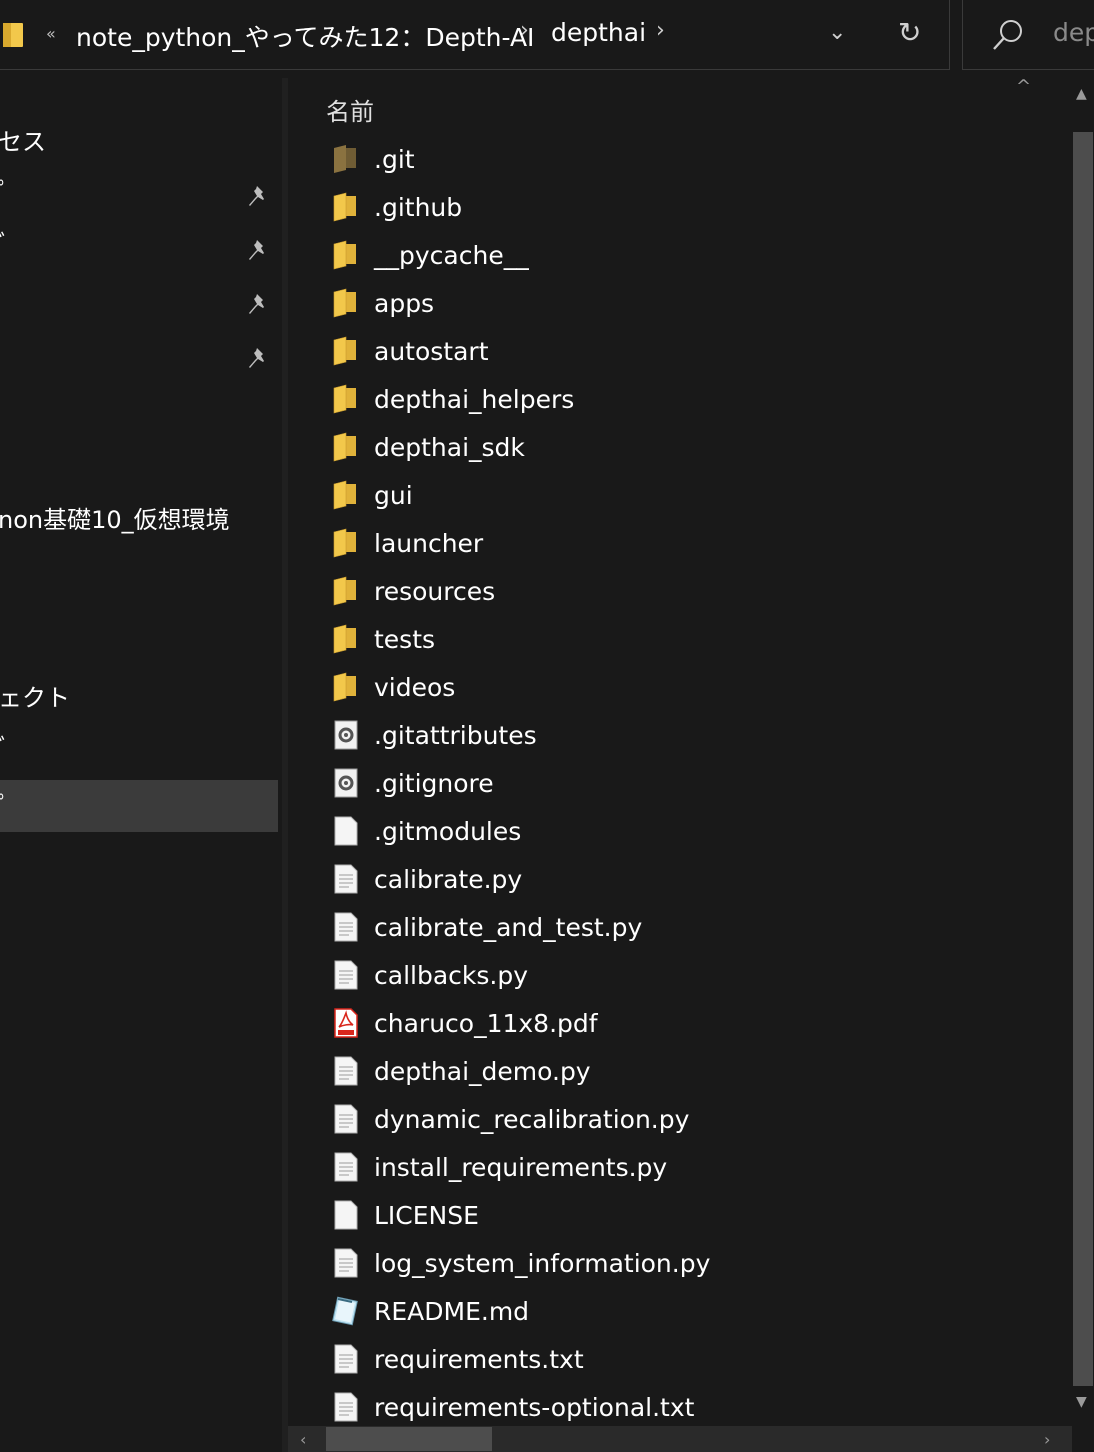 The image size is (1094, 1452). I want to click on column-header-name: 名前, so click(350, 109).